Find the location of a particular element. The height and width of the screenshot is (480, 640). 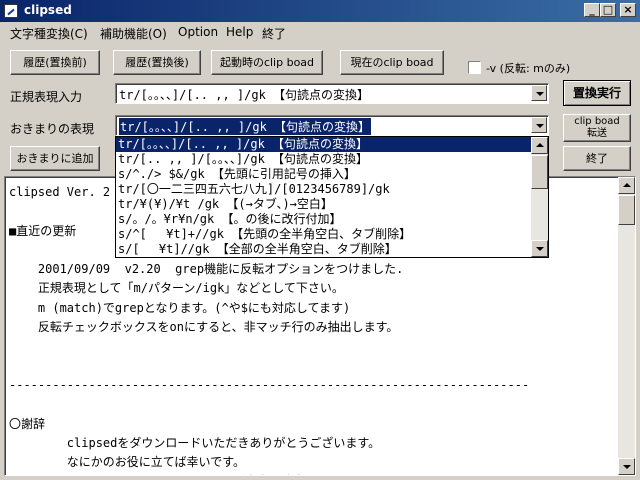

title-bar: clipsed _ □ × is located at coordinates (320, 11).